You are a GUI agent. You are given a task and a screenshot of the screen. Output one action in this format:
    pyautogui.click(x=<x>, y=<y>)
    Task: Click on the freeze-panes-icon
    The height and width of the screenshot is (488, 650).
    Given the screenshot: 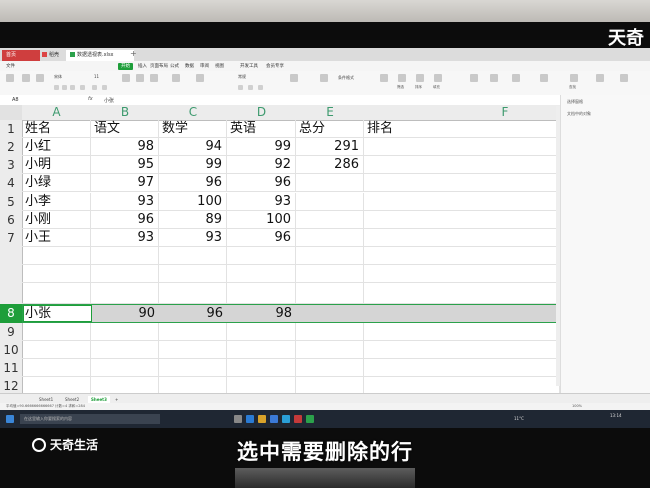 What is the action you would take?
    pyautogui.click(x=516, y=78)
    